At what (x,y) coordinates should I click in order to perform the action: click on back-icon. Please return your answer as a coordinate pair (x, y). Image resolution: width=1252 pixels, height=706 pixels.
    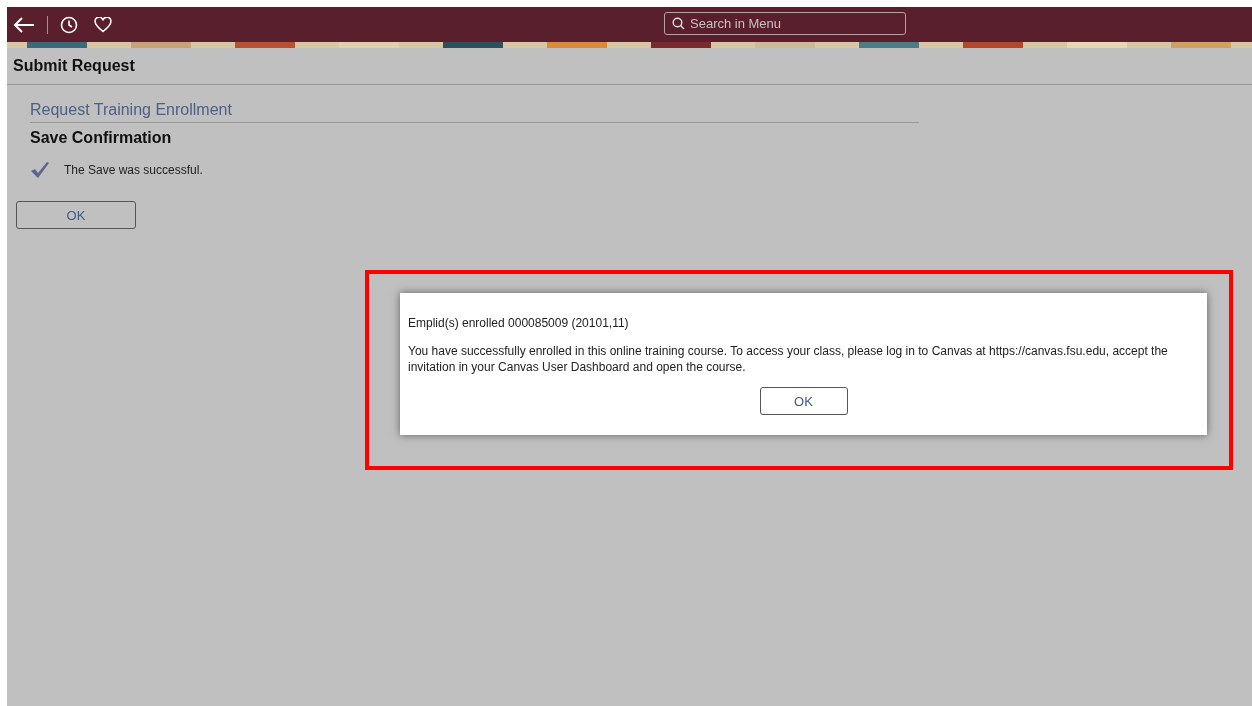
    Looking at the image, I should click on (24, 24).